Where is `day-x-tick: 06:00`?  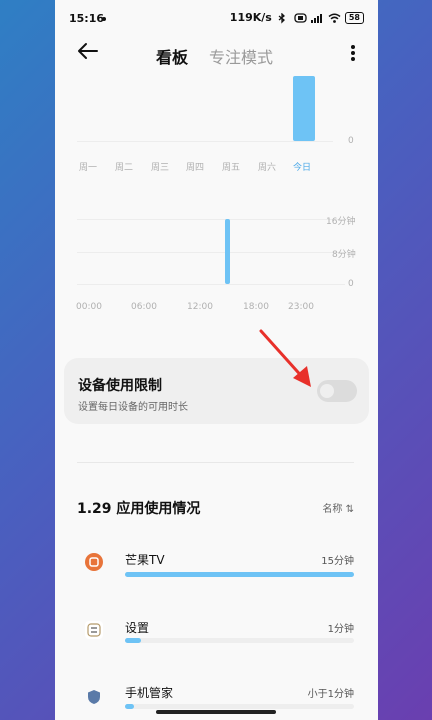 day-x-tick: 06:00 is located at coordinates (144, 307).